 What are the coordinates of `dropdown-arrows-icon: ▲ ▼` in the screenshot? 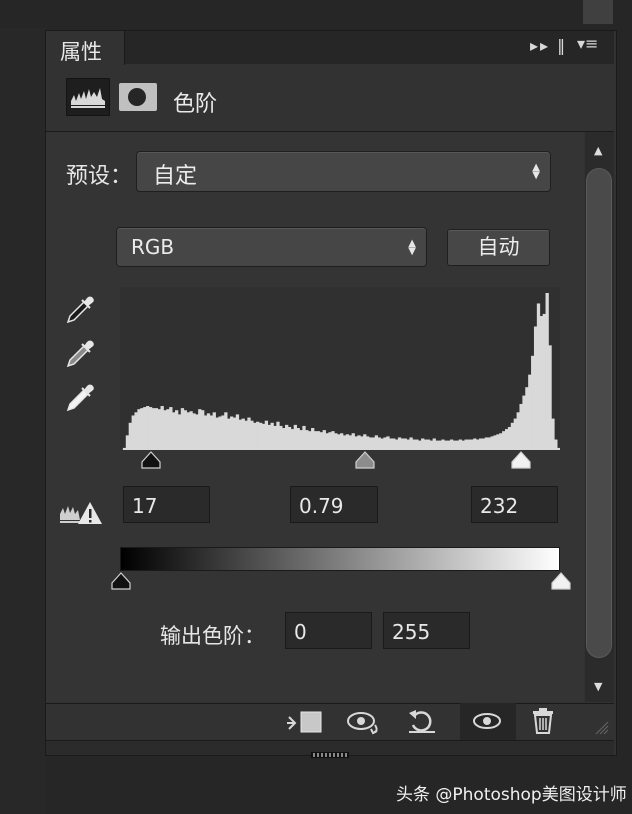 It's located at (412, 247).